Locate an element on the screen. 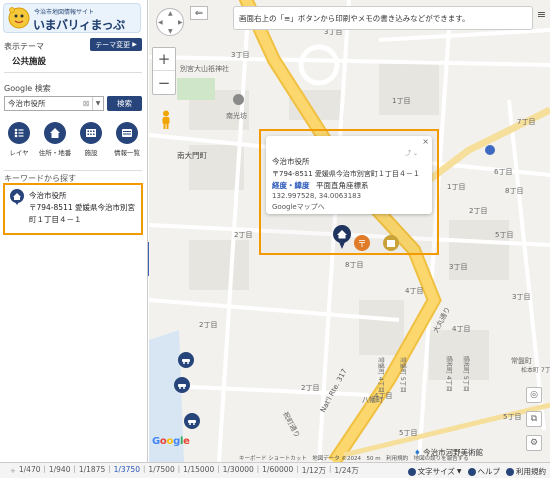 This screenshot has height=478, width=550. map-label: 南大門町 is located at coordinates (192, 155).